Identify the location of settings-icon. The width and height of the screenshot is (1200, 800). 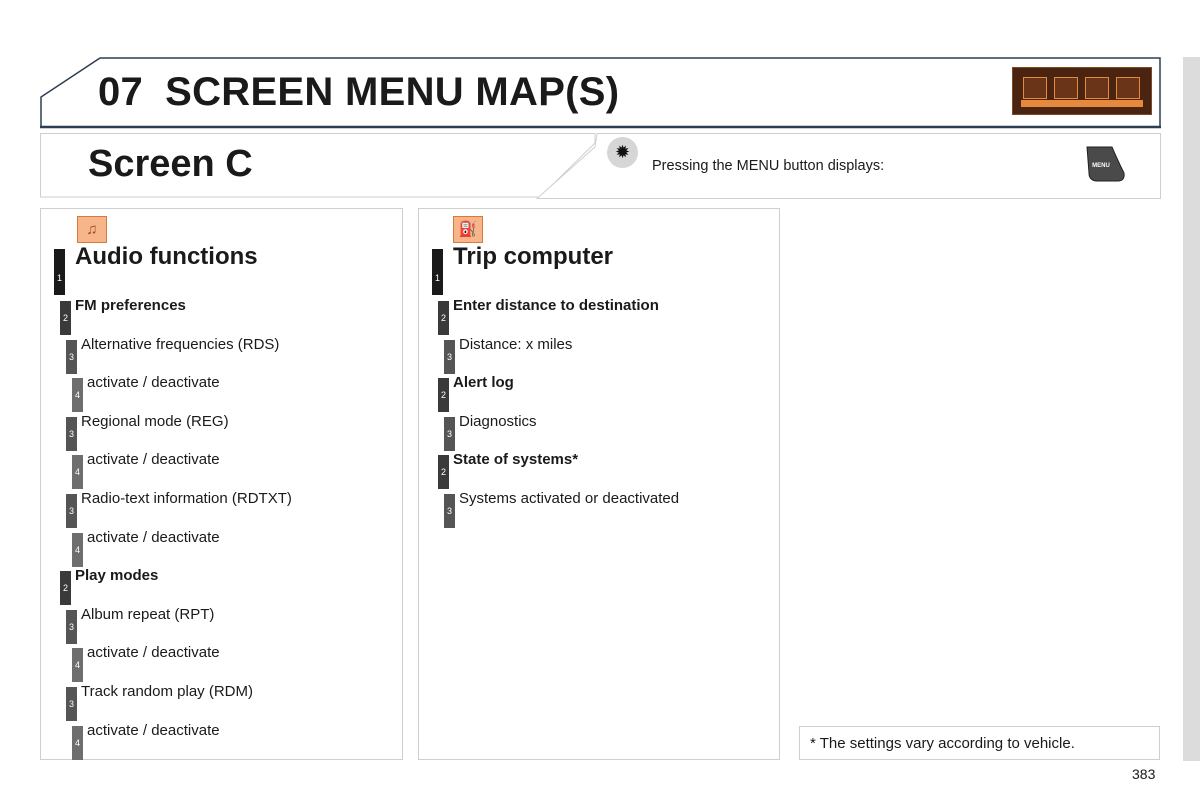
(1097, 88).